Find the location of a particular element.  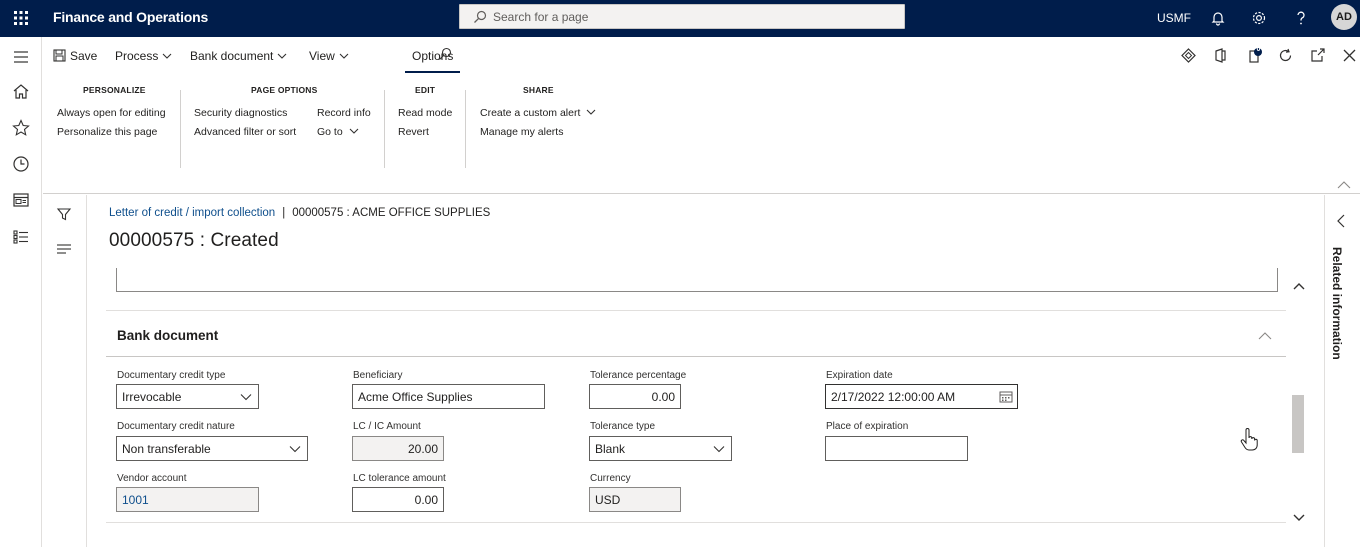

refresh-icon is located at coordinates (1285, 55).